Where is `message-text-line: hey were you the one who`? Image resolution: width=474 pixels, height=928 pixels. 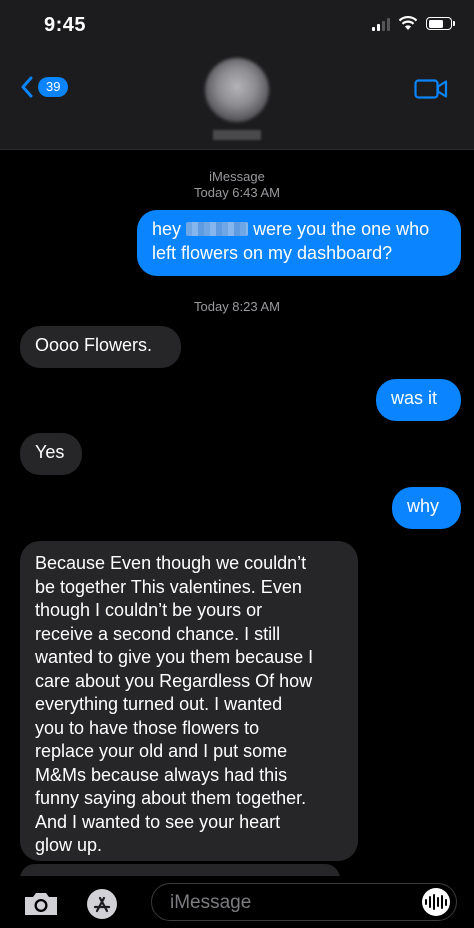 message-text-line: hey were you the one who is located at coordinates (299, 230).